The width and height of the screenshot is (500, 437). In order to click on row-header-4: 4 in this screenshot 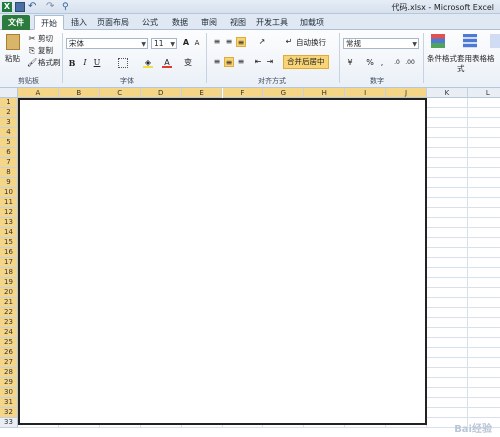, I will do `click(9, 133)`.